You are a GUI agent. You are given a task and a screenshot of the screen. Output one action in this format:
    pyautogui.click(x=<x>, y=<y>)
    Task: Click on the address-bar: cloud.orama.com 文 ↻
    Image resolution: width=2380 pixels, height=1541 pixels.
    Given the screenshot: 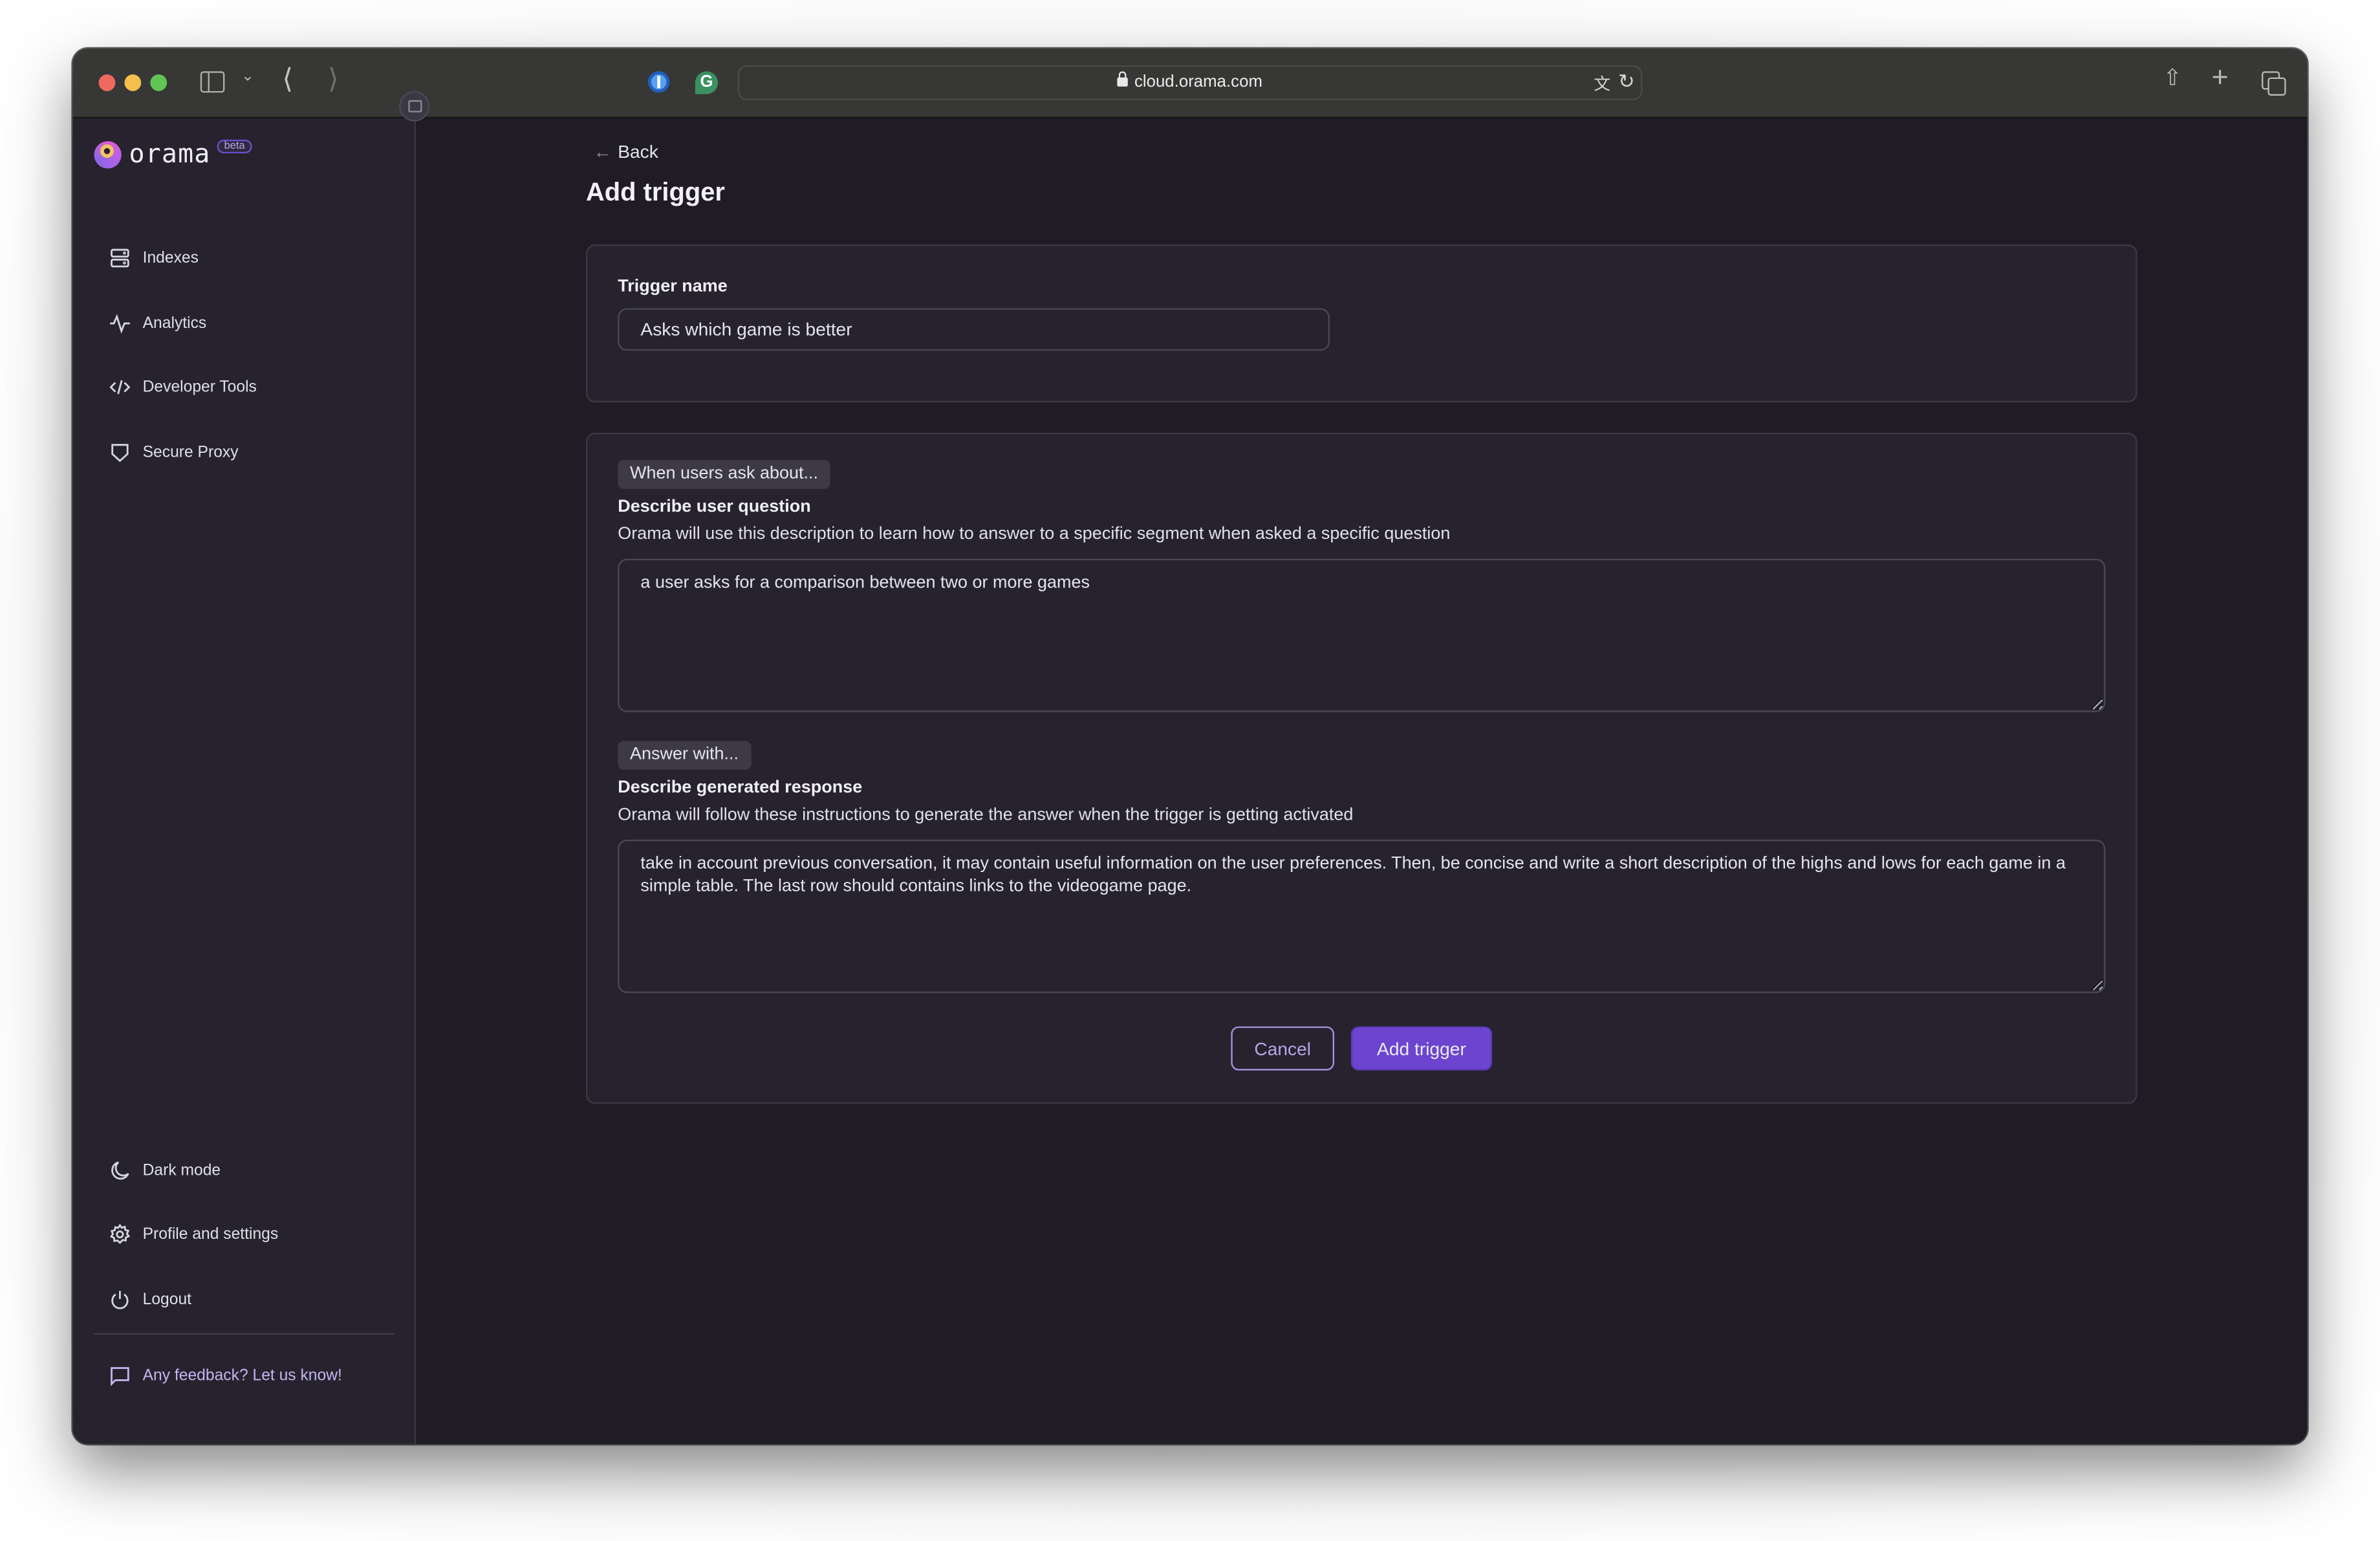 What is the action you would take?
    pyautogui.click(x=1190, y=82)
    